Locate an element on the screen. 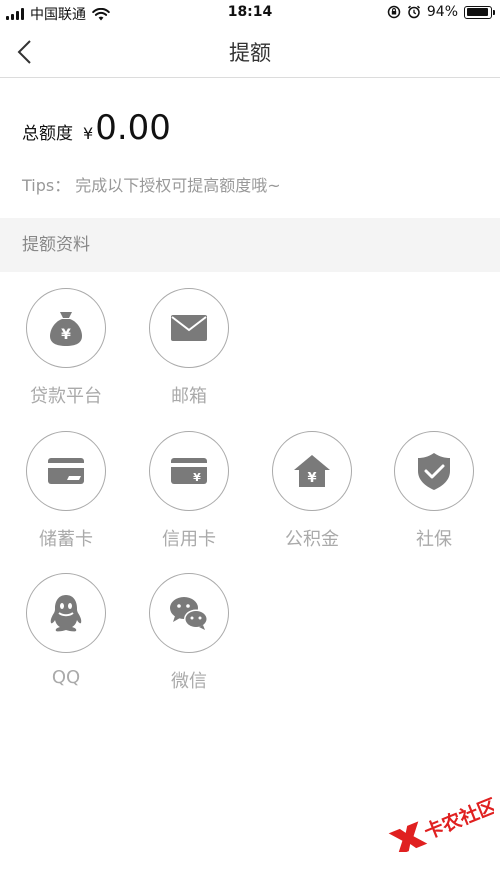  total-amount: 总额度 ¥ 0.00 is located at coordinates (96, 128).